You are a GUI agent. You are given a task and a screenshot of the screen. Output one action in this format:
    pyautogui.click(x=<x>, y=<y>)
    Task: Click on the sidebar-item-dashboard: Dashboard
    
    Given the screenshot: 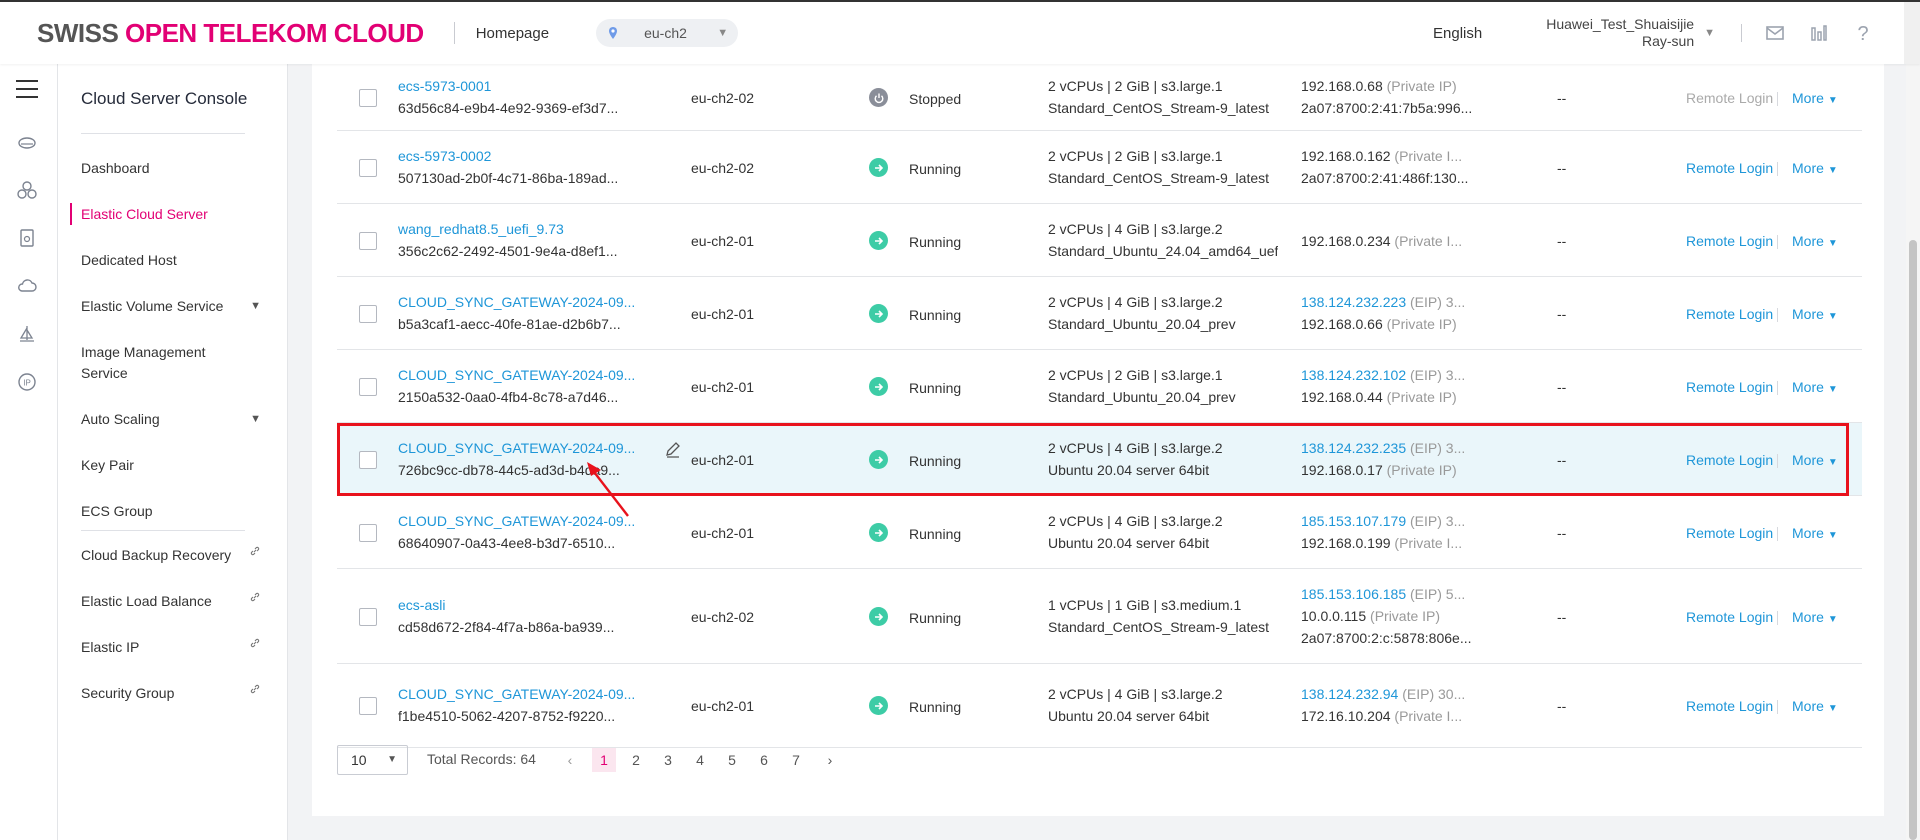 What is the action you would take?
    pyautogui.click(x=171, y=168)
    